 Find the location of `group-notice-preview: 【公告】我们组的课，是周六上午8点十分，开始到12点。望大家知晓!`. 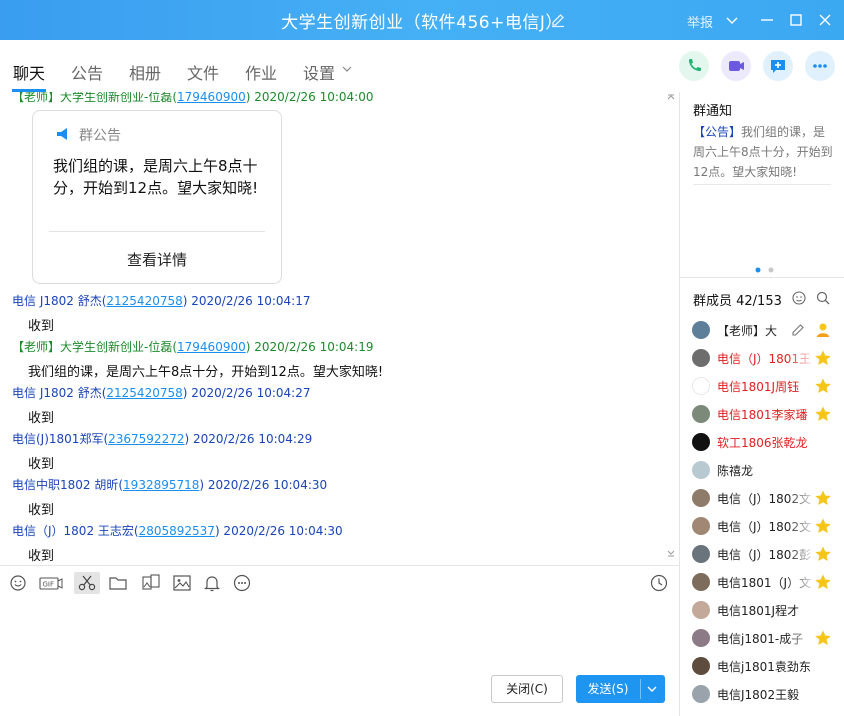

group-notice-preview: 【公告】我们组的课，是周六上午8点十分，开始到12点。望大家知晓! is located at coordinates (763, 152).